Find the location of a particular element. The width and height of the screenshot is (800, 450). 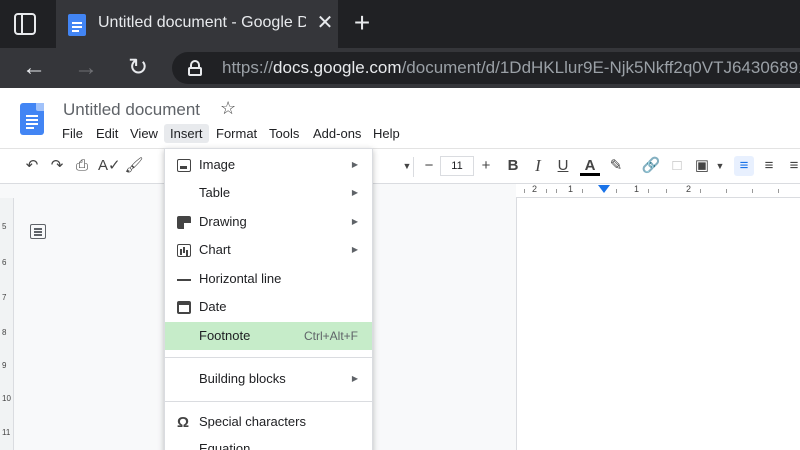

menu-item-special-characters: Ω Special characters is located at coordinates (268, 422).